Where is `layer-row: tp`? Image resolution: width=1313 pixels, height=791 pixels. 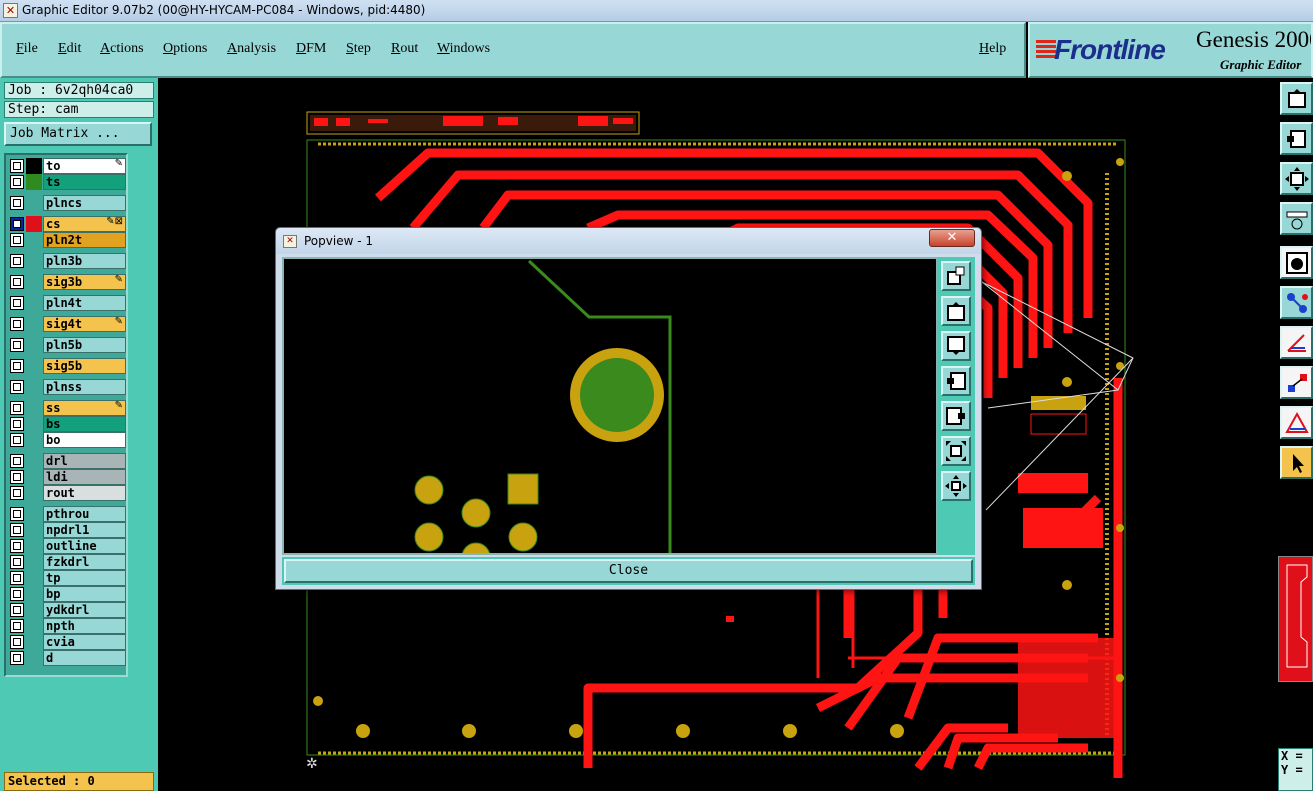 layer-row: tp is located at coordinates (67, 578).